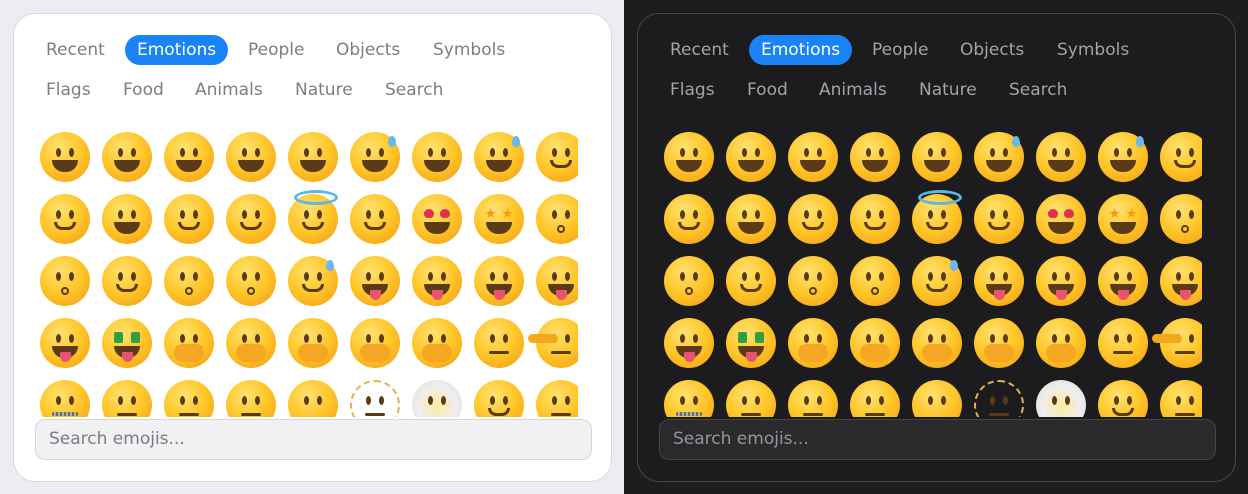  Describe the element at coordinates (937, 398) in the screenshot. I see `face-without-mouth-emoji` at that location.